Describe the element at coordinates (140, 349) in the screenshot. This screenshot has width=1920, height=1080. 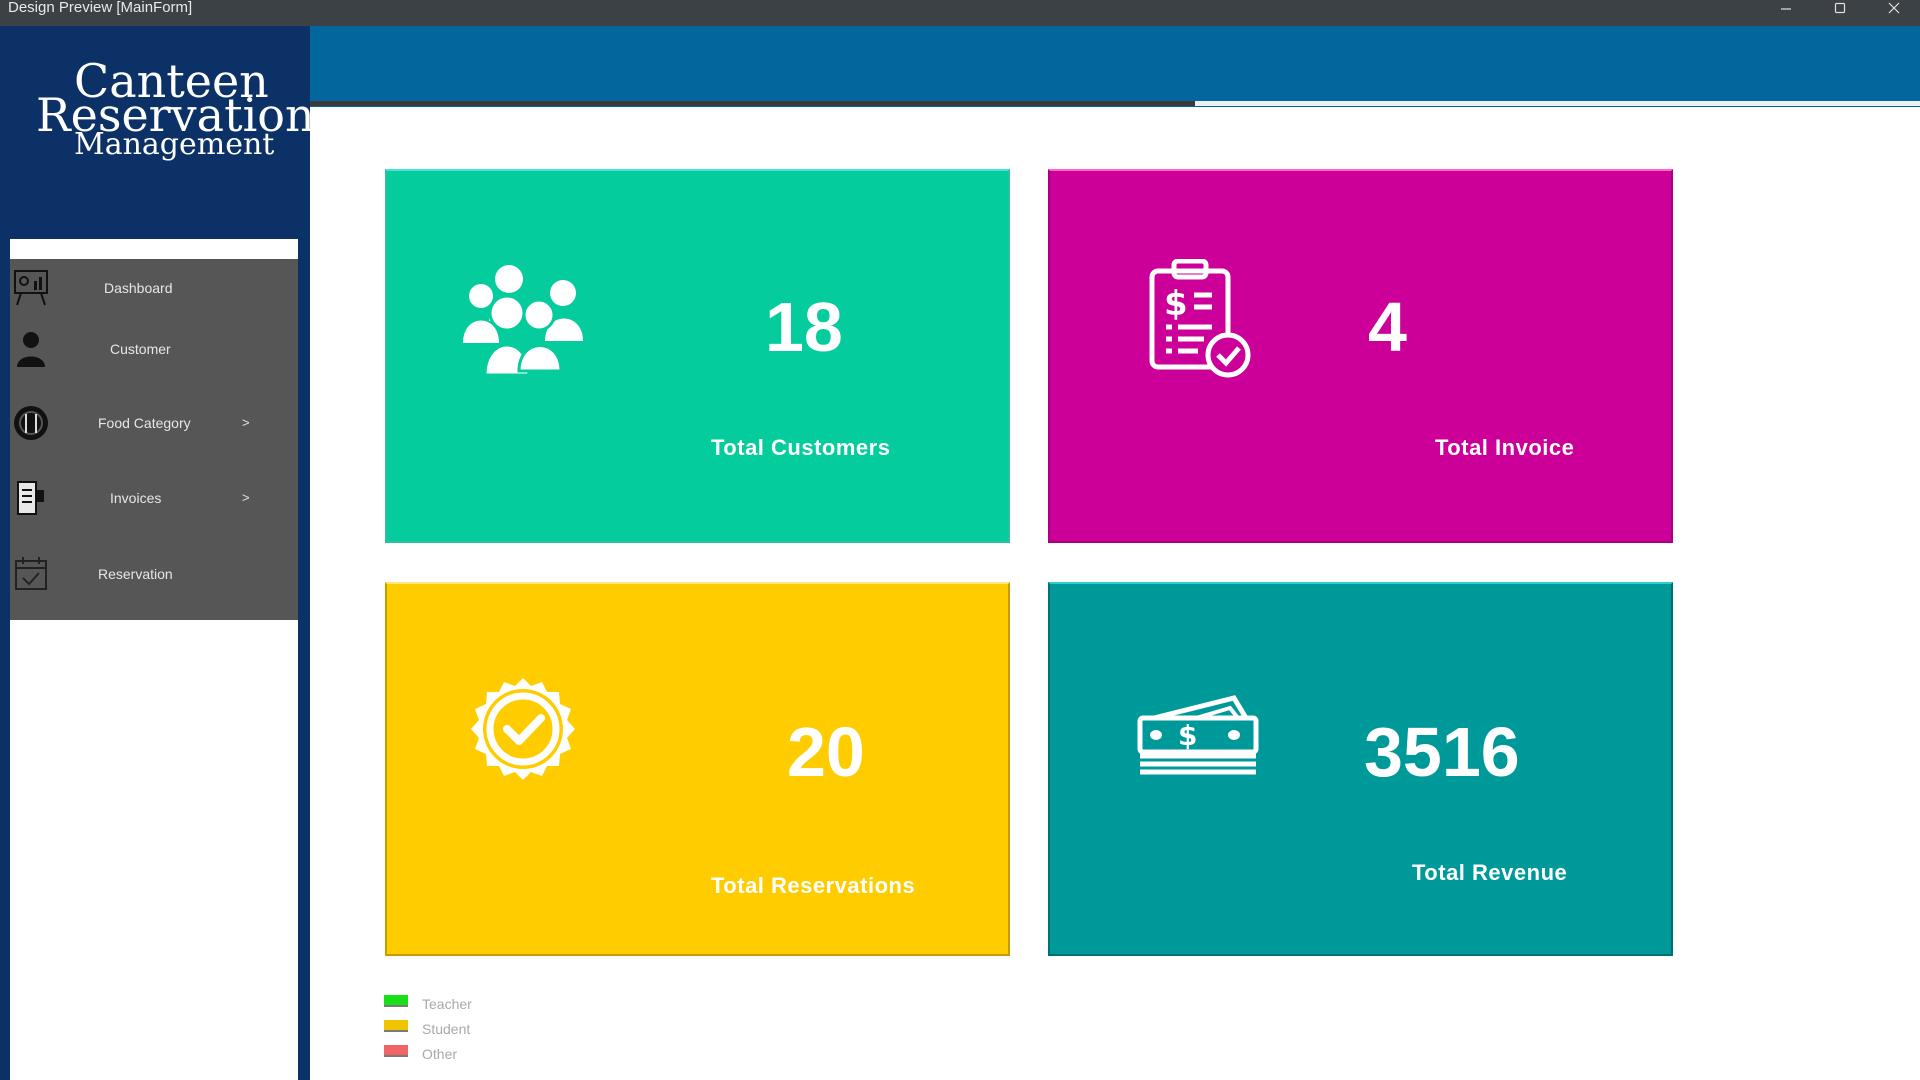
I see `nav-label-customer: Customer` at that location.